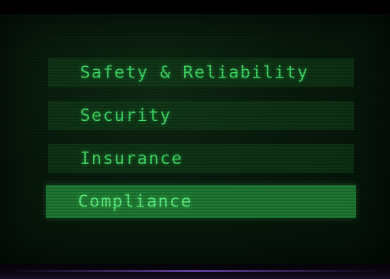 This screenshot has width=390, height=279. What do you see at coordinates (195, 271) in the screenshot?
I see `bottom-bezel` at bounding box center [195, 271].